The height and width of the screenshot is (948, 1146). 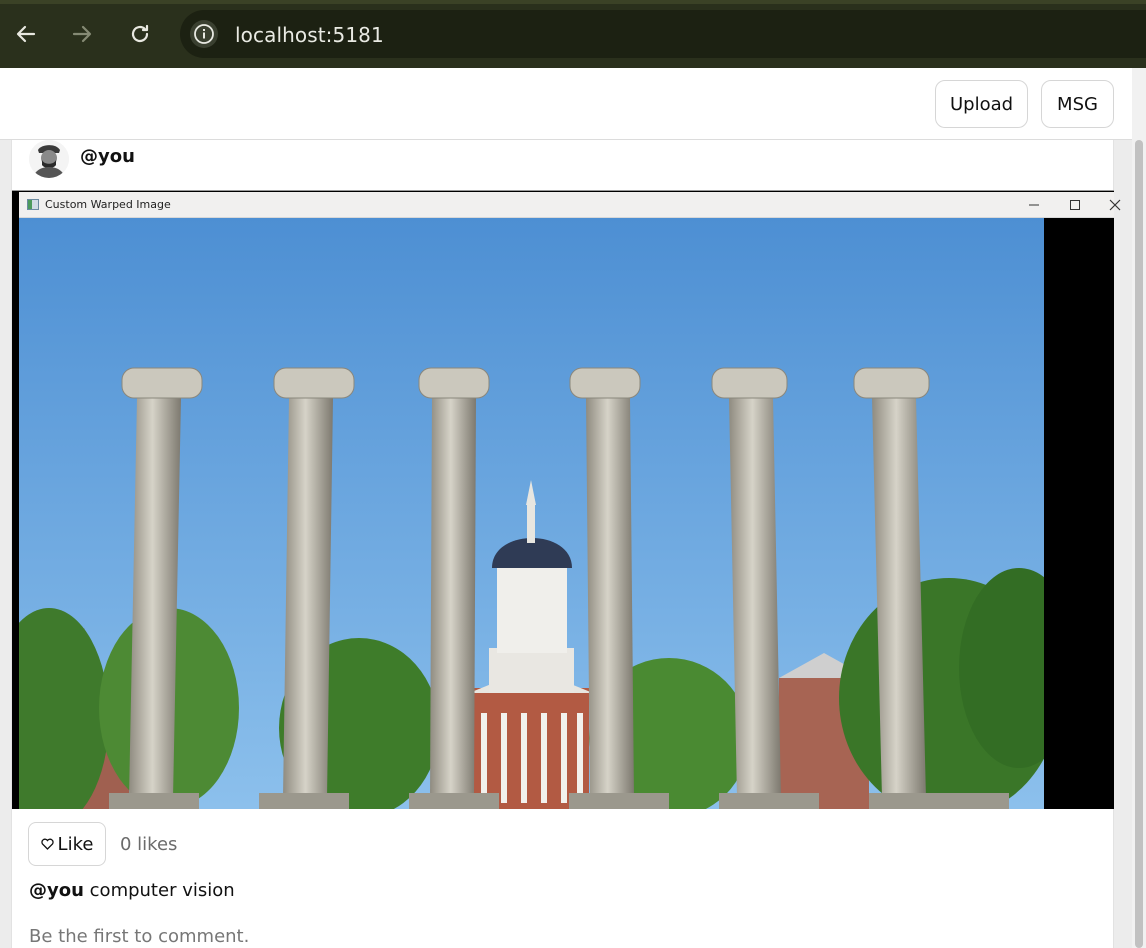 What do you see at coordinates (49, 159) in the screenshot?
I see `avatar` at bounding box center [49, 159].